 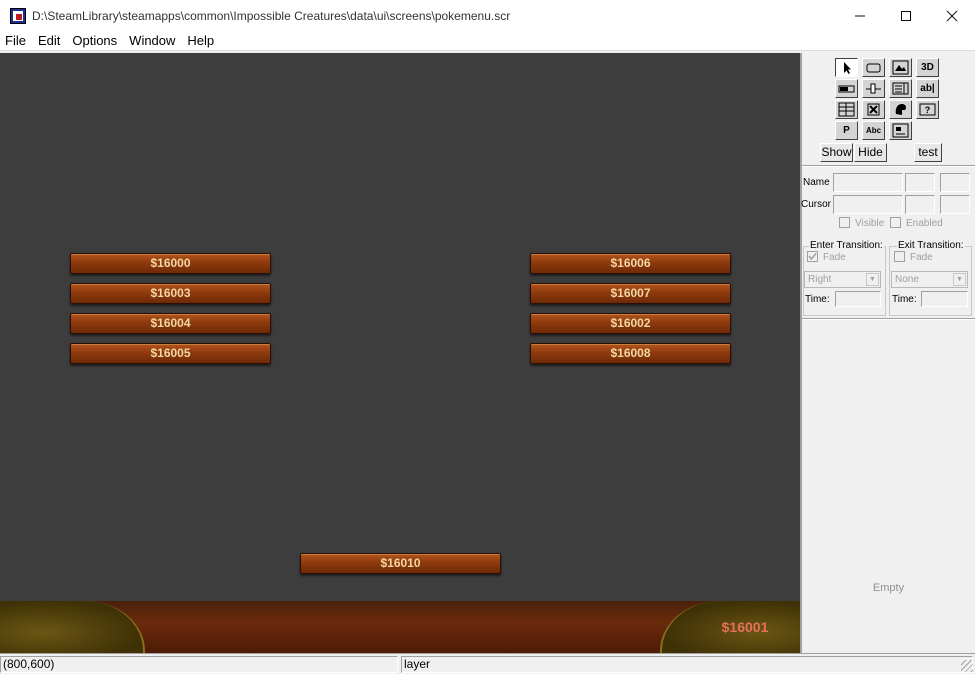 What do you see at coordinates (868, 204) in the screenshot?
I see `cursor-field` at bounding box center [868, 204].